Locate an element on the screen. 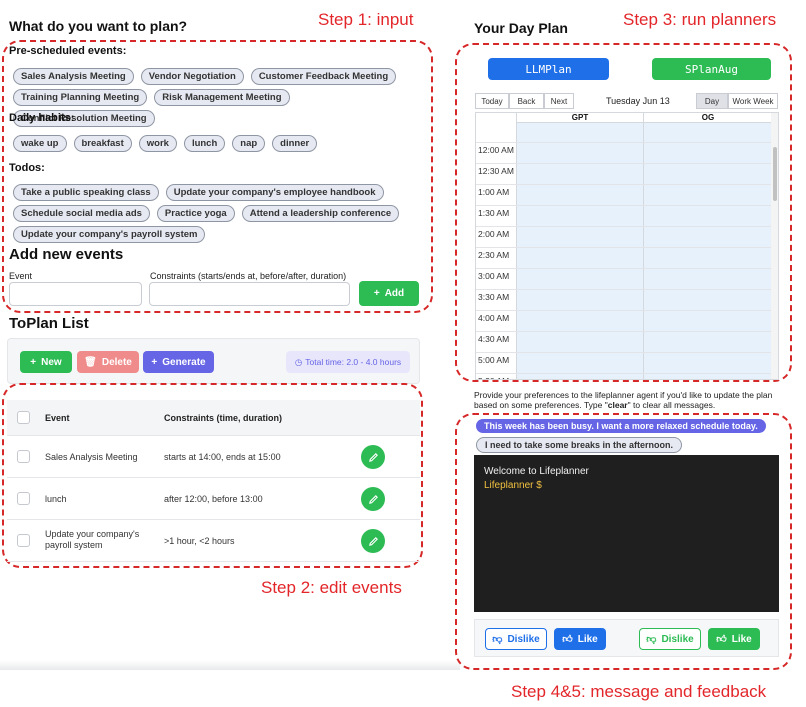 This screenshot has height=707, width=806. chip-habit: wake up is located at coordinates (40, 143).